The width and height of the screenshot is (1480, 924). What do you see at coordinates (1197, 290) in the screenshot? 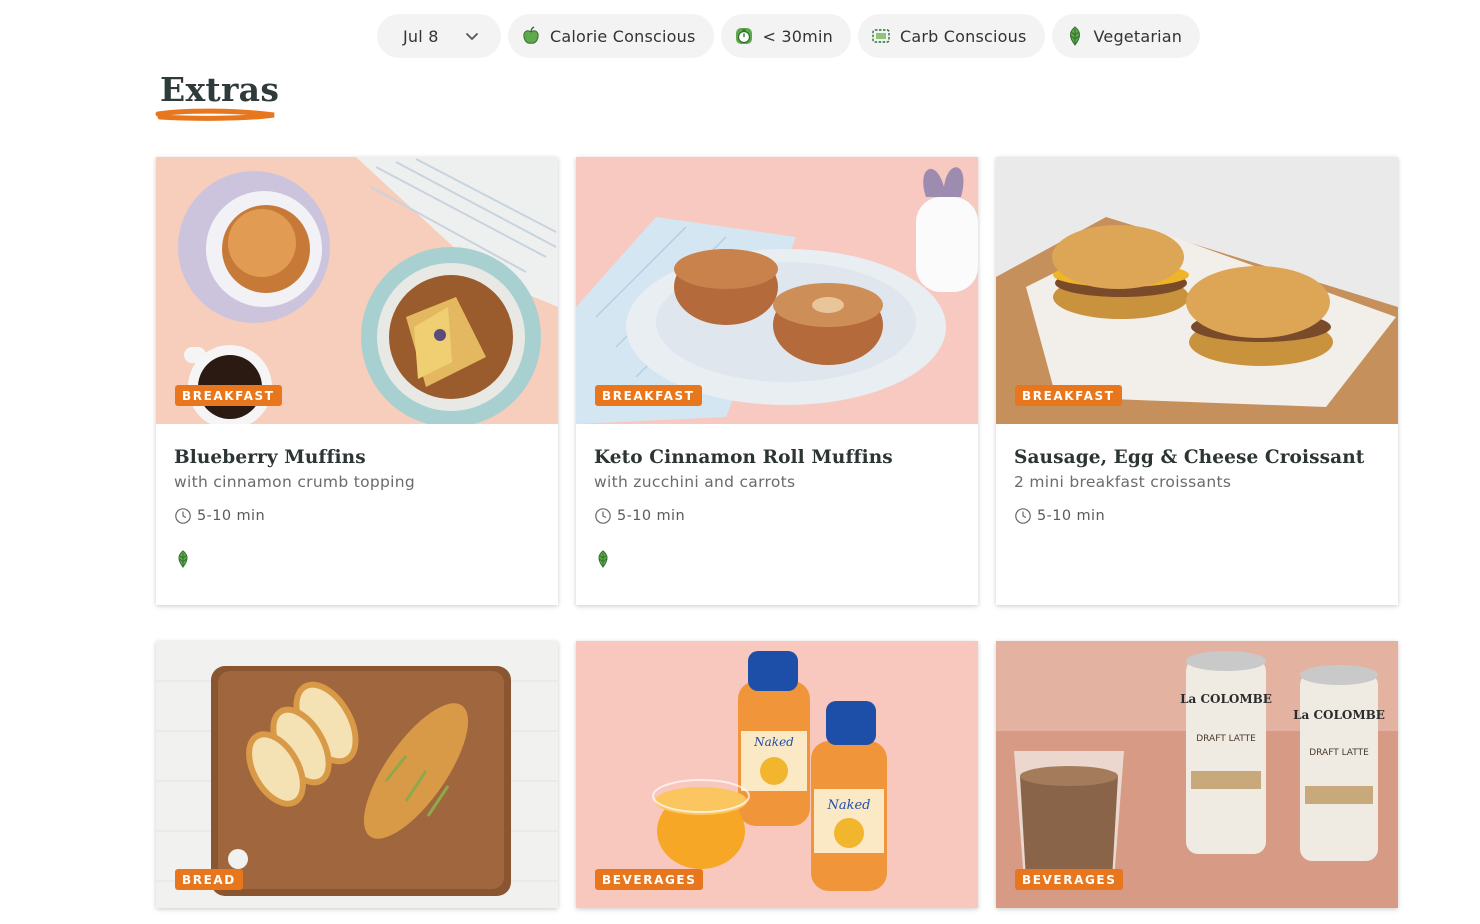
I see `croissant-sandwich-photo: BREAKFAST` at bounding box center [1197, 290].